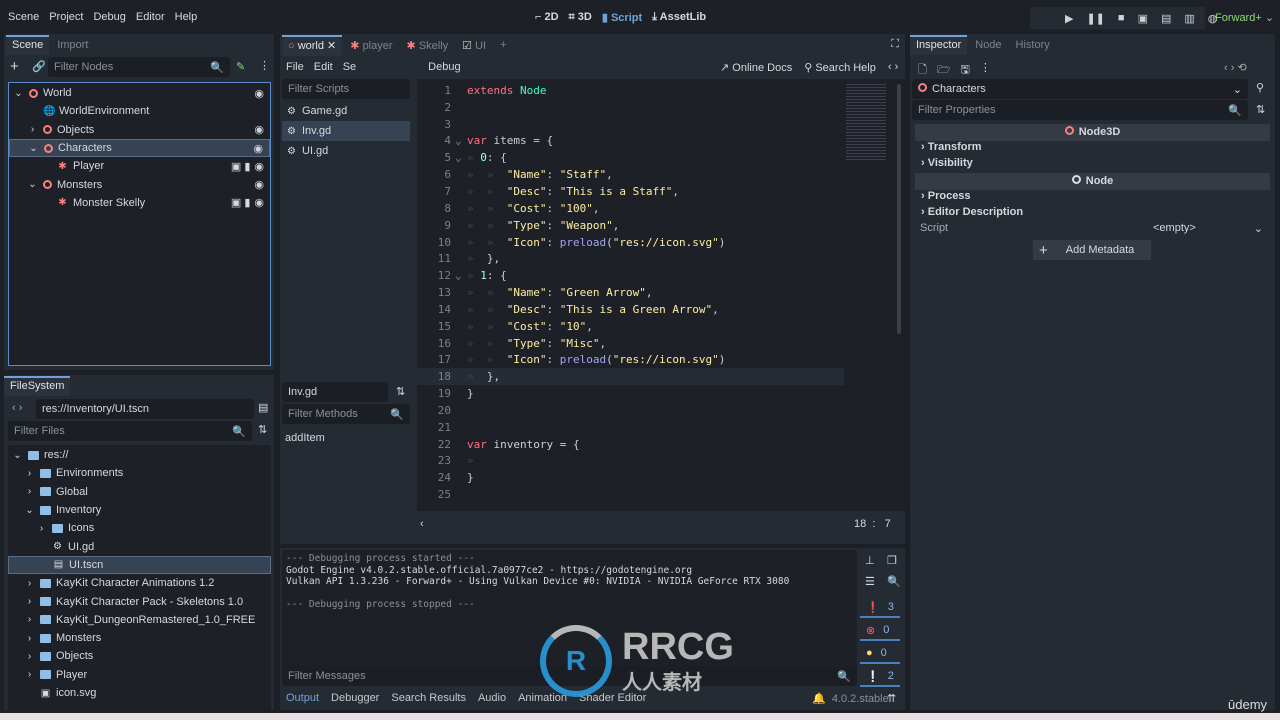 Image resolution: width=1280 pixels, height=720 pixels. Describe the element at coordinates (130, 431) in the screenshot. I see `filter-files-input: Filter Files 🔍` at that location.